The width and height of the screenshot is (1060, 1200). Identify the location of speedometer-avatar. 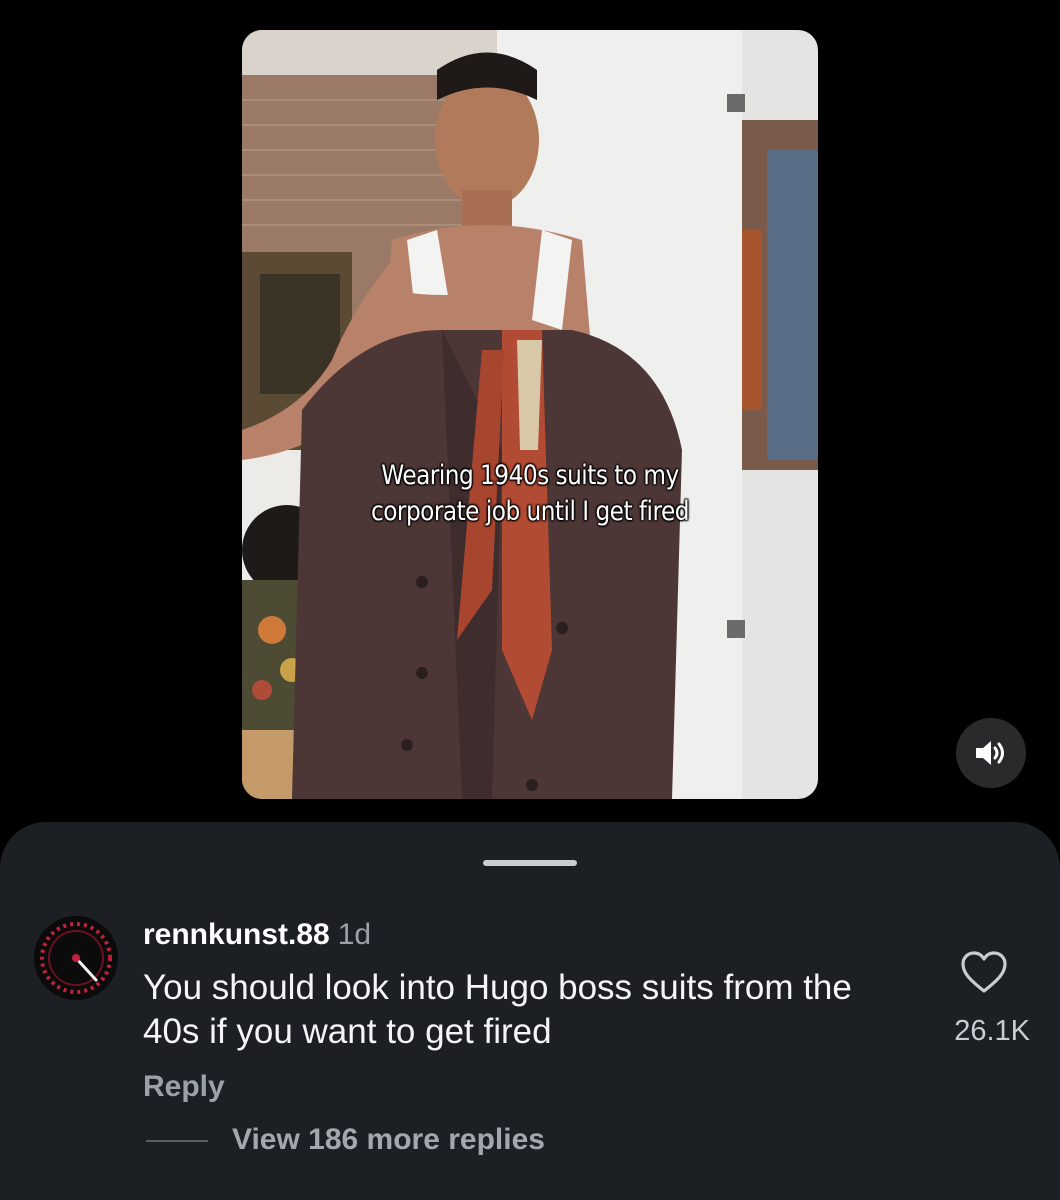
(76, 958).